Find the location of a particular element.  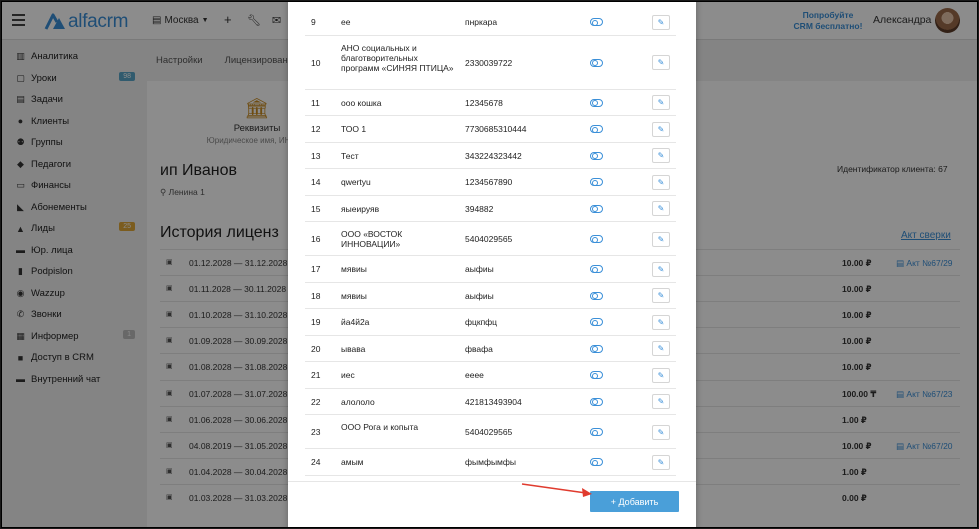

entity-name: яыеируяв is located at coordinates (360, 208).